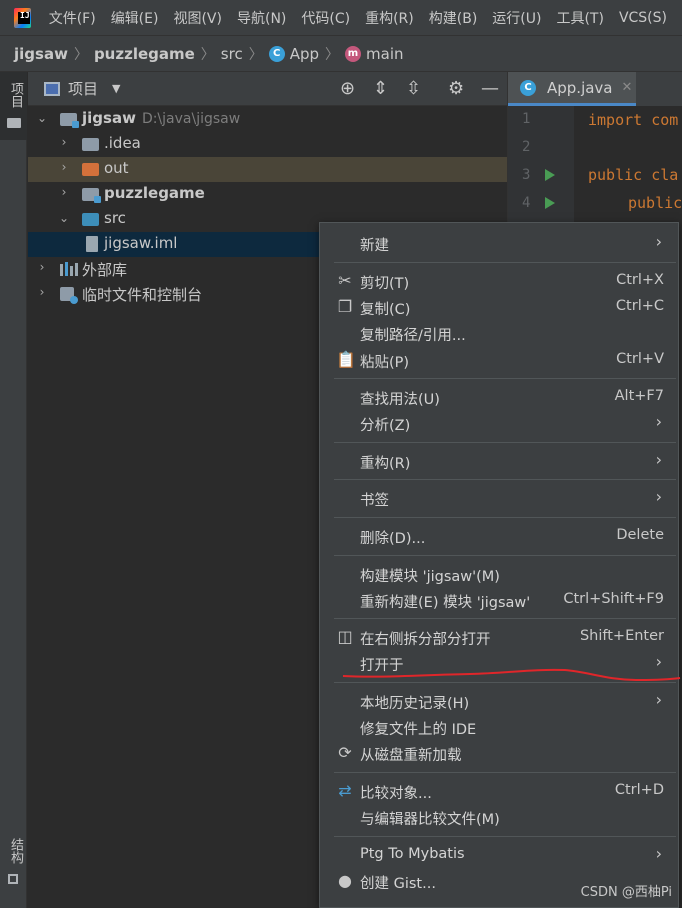 The height and width of the screenshot is (908, 682). What do you see at coordinates (640, 280) in the screenshot?
I see `menu-shortcut: Ctrl+X` at bounding box center [640, 280].